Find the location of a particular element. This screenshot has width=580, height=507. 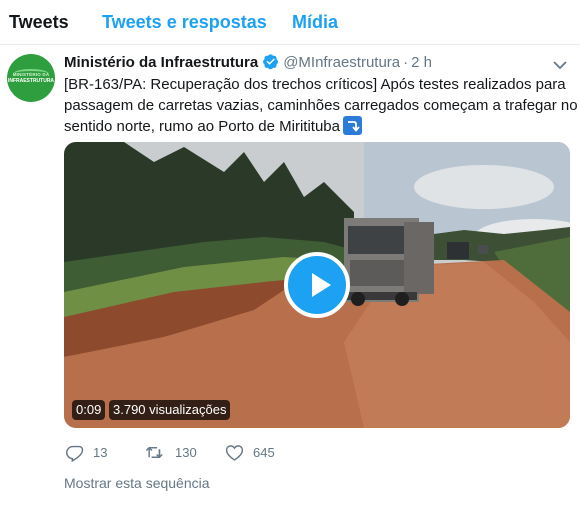

like-count: 645 is located at coordinates (264, 452).